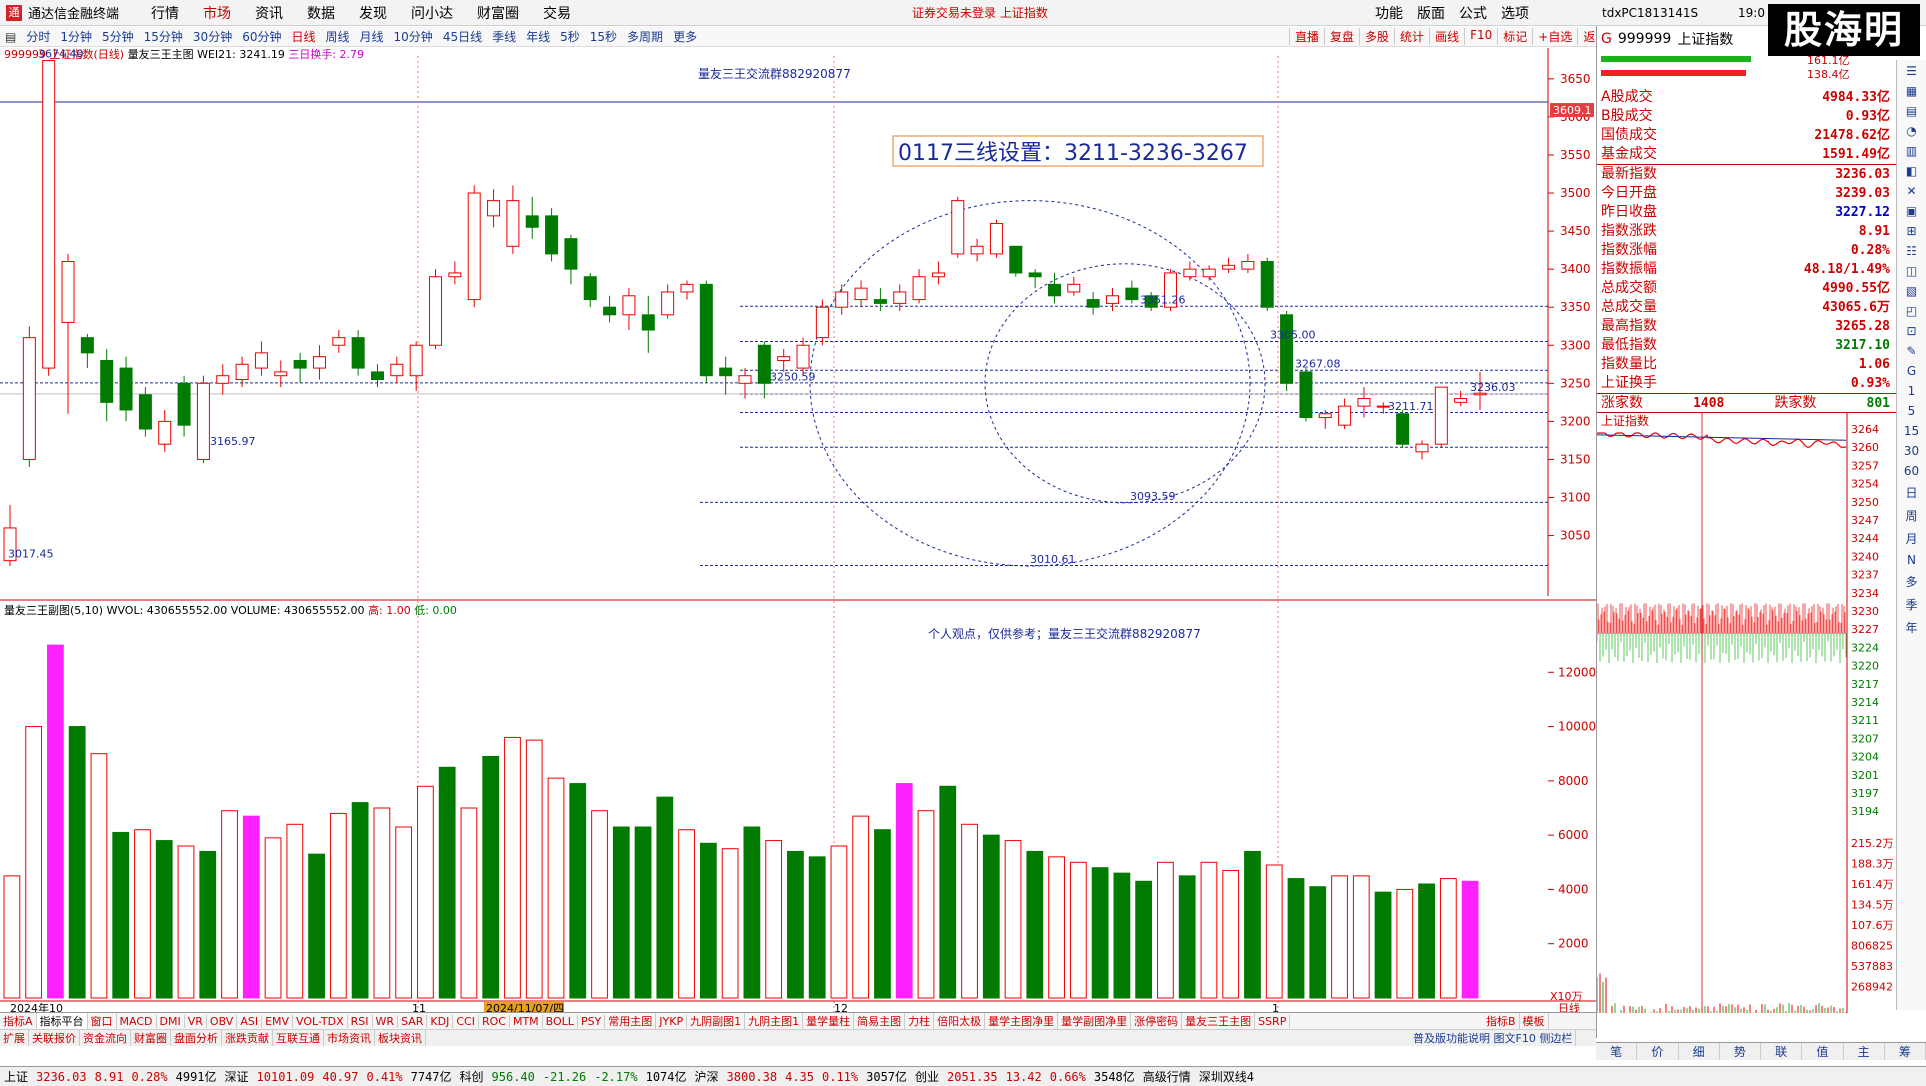  What do you see at coordinates (1341, 36) in the screenshot?
I see `tool-1: 复盘` at bounding box center [1341, 36].